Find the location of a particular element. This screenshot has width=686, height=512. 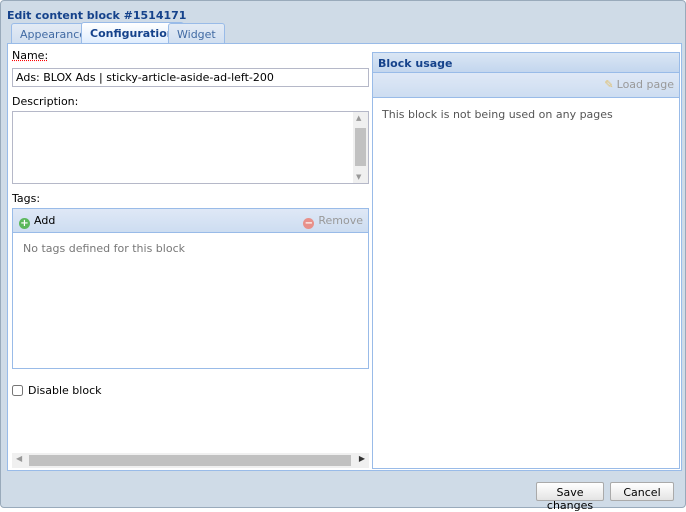

name-label: Name: is located at coordinates (30, 55).